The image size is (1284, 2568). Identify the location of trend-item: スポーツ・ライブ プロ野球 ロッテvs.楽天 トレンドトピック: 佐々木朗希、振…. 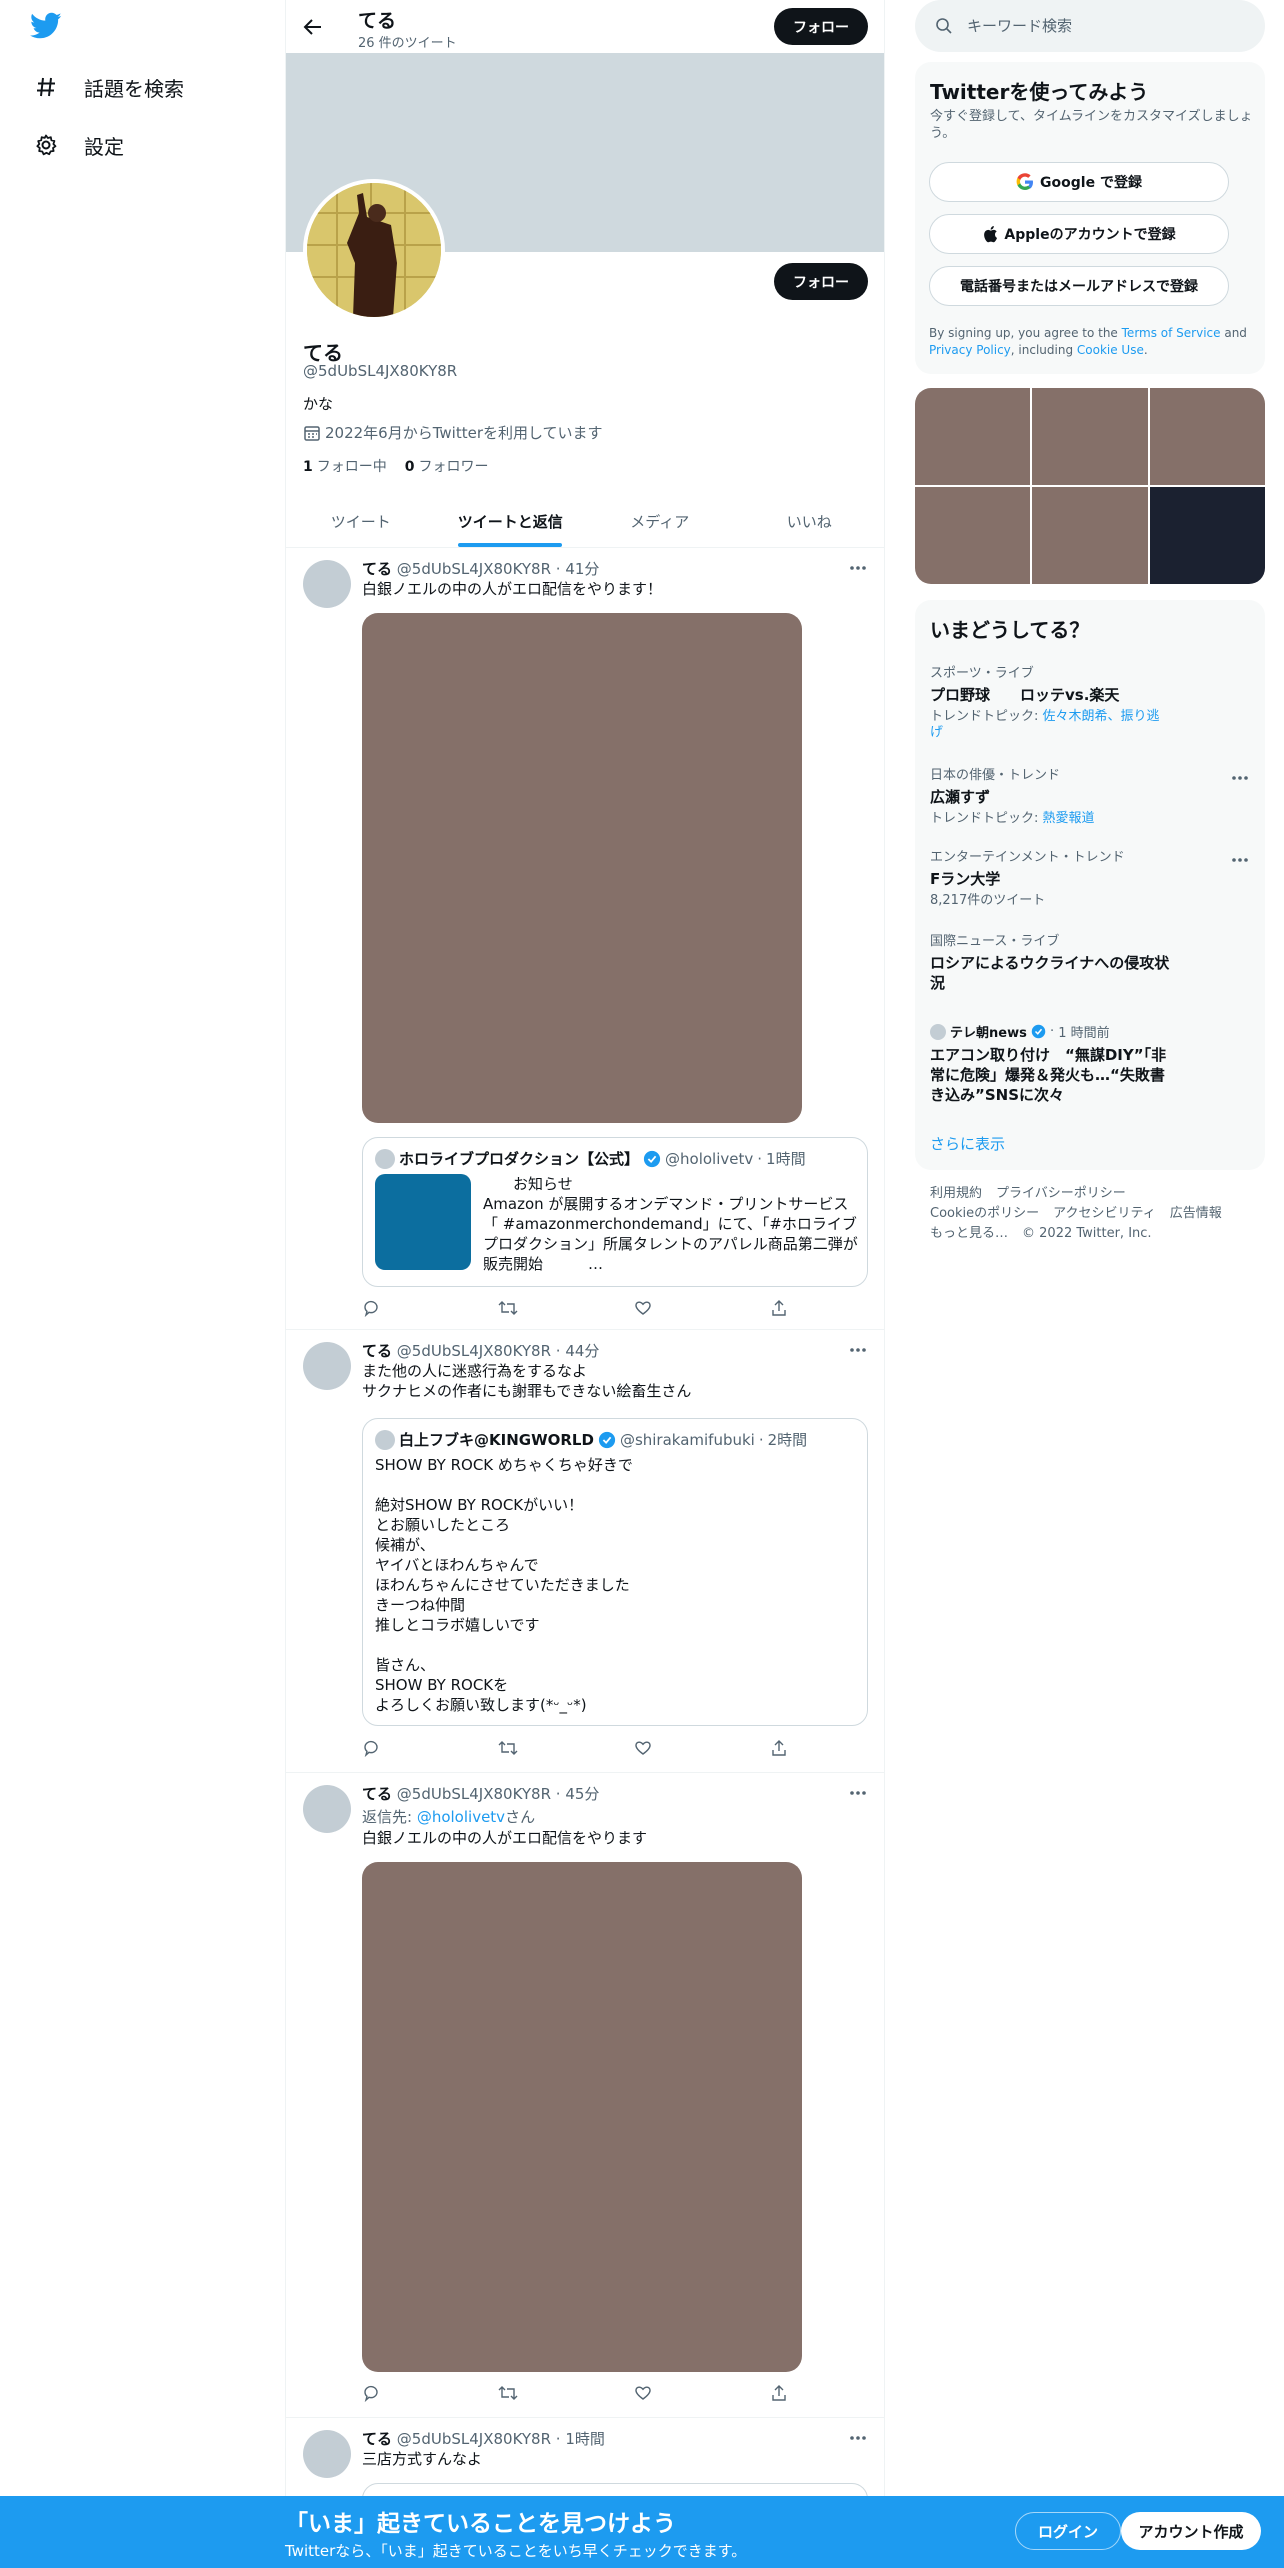
(1090, 701).